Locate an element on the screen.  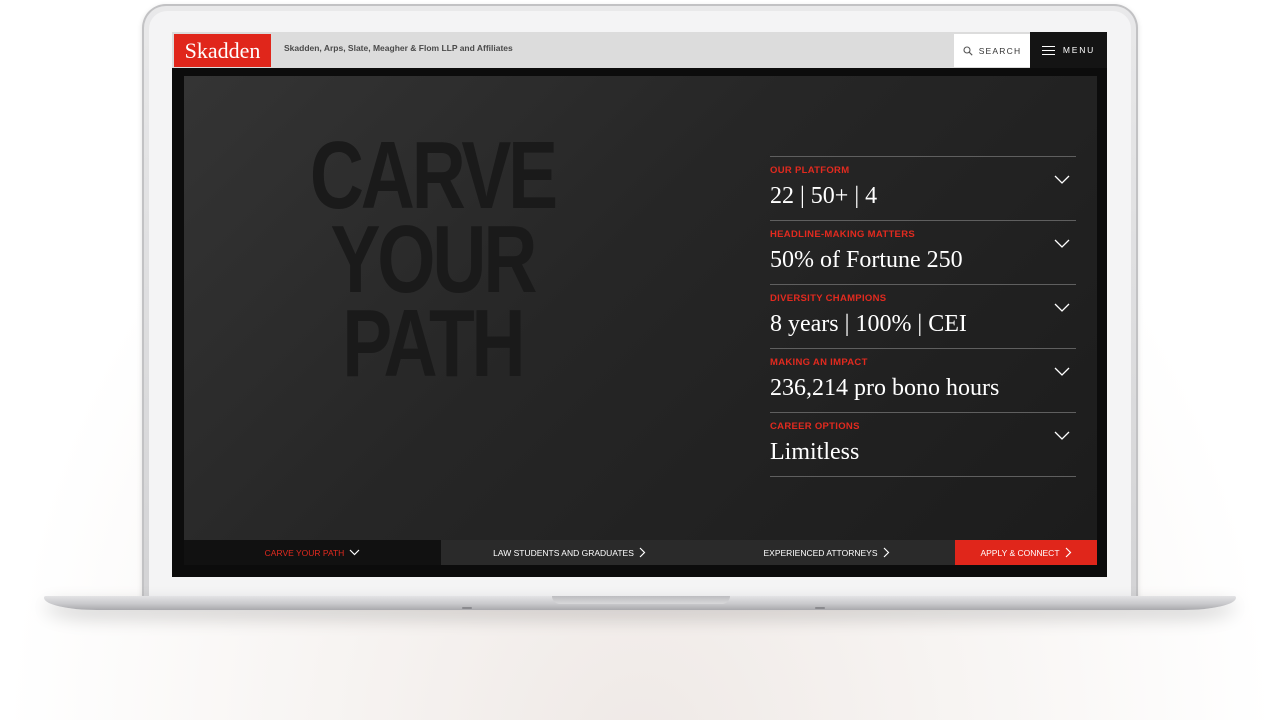
search-icon is located at coordinates (968, 50).